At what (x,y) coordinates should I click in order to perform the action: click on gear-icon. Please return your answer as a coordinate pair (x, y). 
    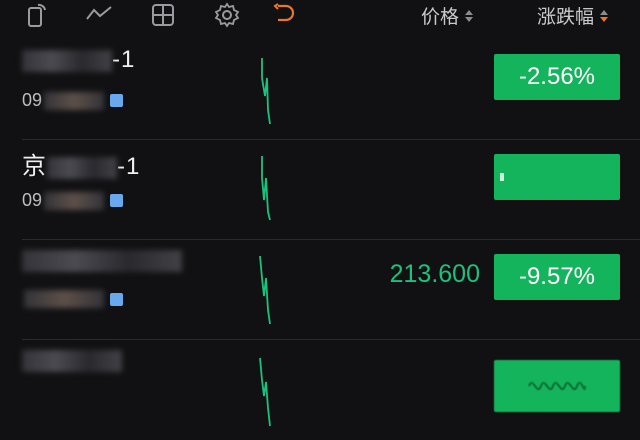
    Looking at the image, I should click on (227, 15).